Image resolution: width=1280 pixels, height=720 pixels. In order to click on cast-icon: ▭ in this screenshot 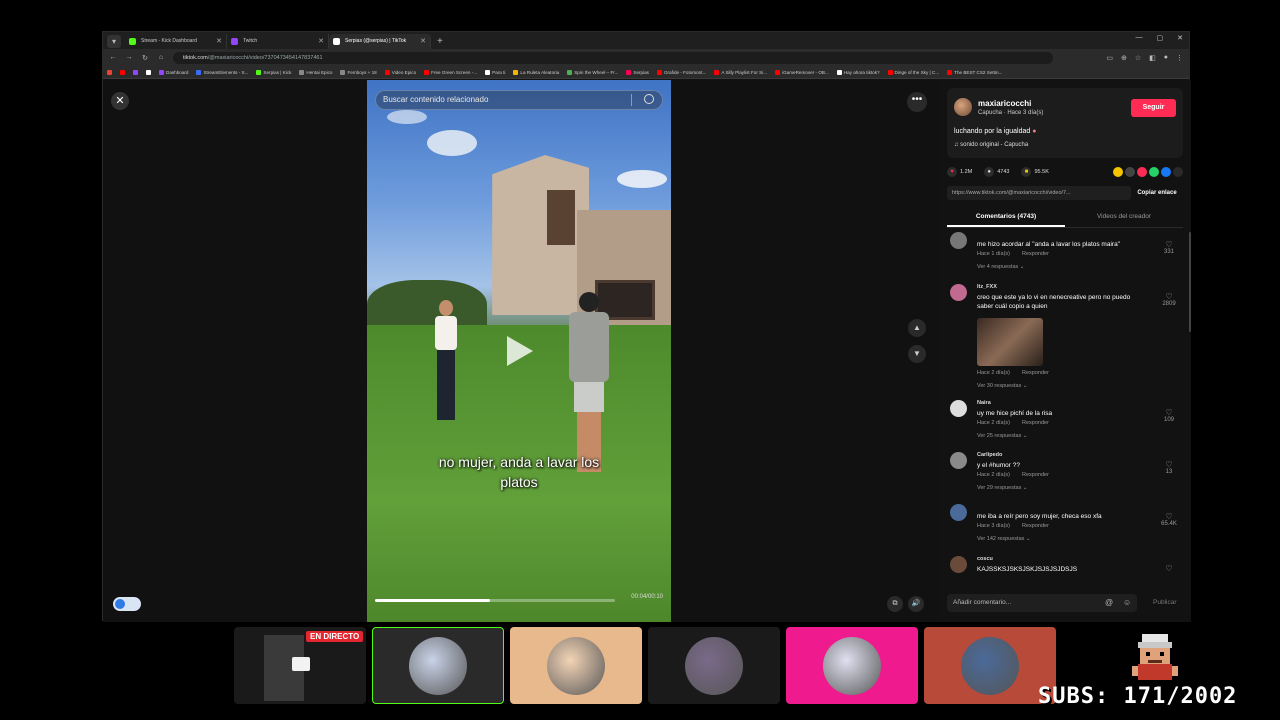, I will do `click(1109, 58)`.